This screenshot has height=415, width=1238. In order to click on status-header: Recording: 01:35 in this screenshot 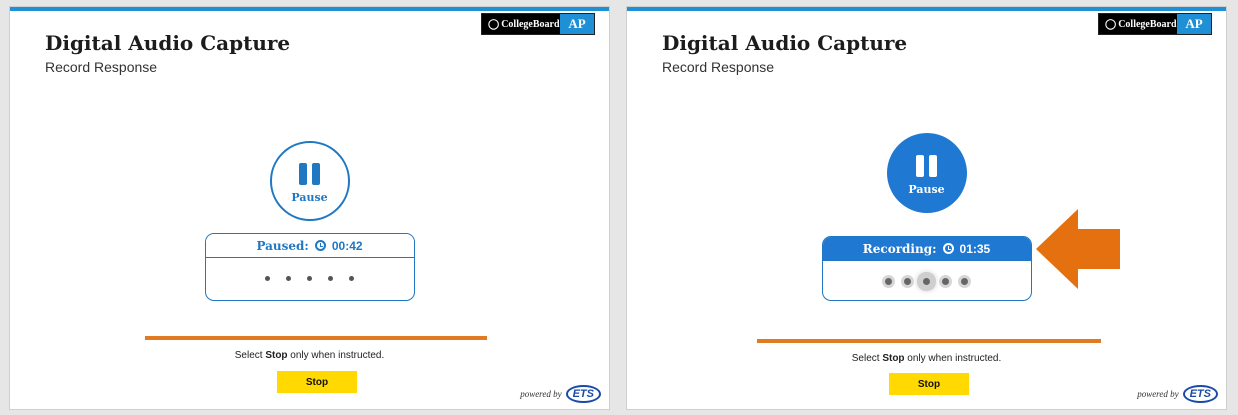, I will do `click(926, 249)`.